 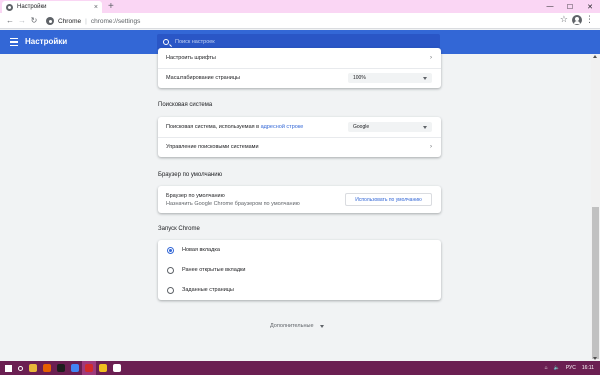 I want to click on start-button, so click(x=8, y=368).